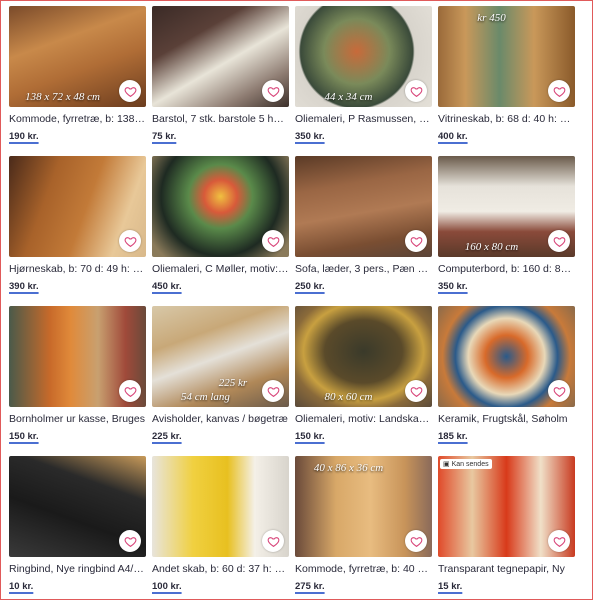  I want to click on listing-card: 40 x 86 x 36 cm Kommode, fyrretræ, b, so click(363, 531).